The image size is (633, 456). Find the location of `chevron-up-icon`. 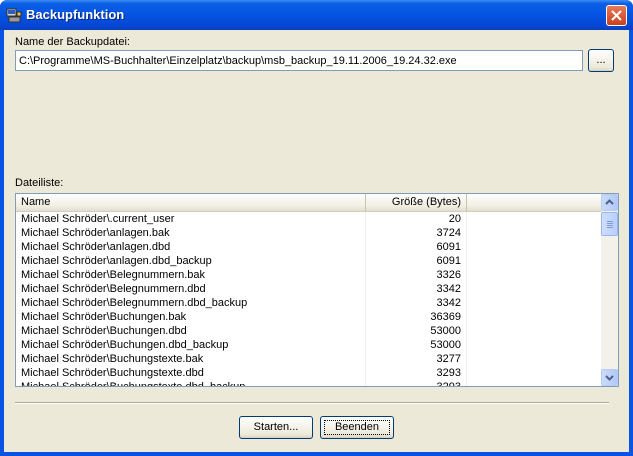

chevron-up-icon is located at coordinates (609, 202).